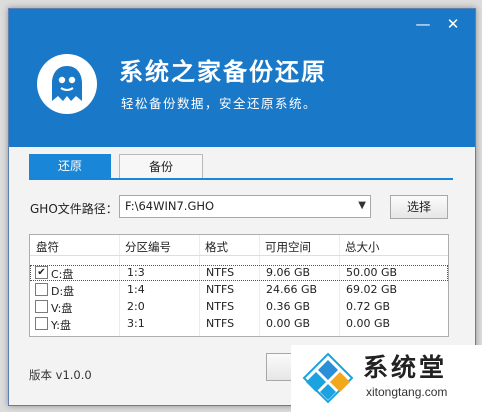 This screenshot has height=412, width=482. Describe the element at coordinates (372, 272) in the screenshot. I see `total-cell: 50.00 GB` at that location.